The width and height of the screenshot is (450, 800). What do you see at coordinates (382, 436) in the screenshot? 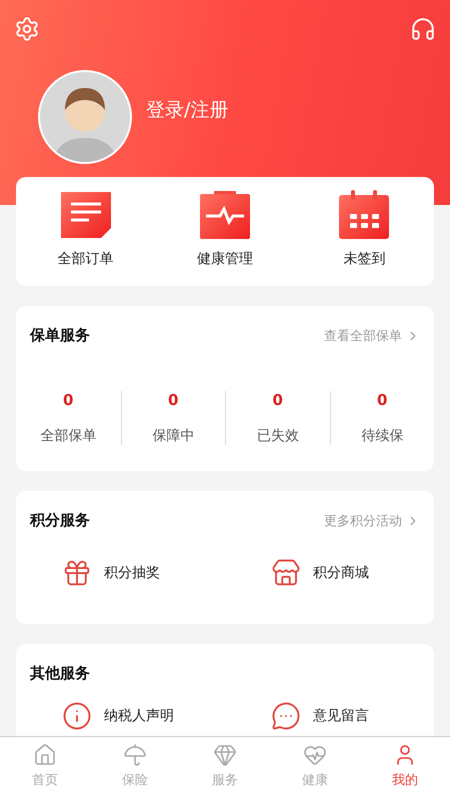
I see `stat-label: 待续保` at bounding box center [382, 436].